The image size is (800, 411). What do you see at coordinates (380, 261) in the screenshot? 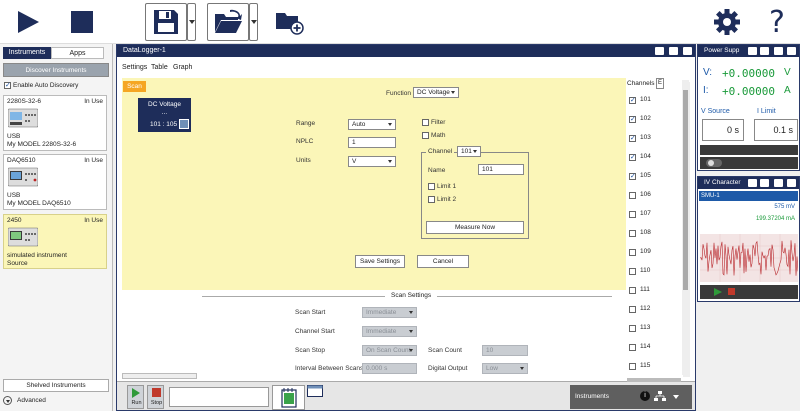
I see `save-settings-button: Save Settings` at bounding box center [380, 261].